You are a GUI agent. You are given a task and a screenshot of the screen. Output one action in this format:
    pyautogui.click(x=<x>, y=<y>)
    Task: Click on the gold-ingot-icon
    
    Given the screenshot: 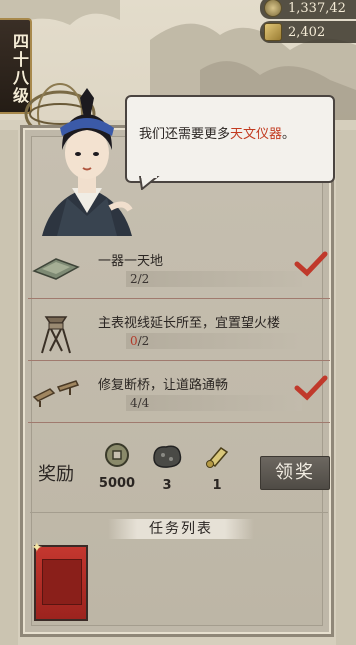 What is the action you would take?
    pyautogui.click(x=273, y=32)
    